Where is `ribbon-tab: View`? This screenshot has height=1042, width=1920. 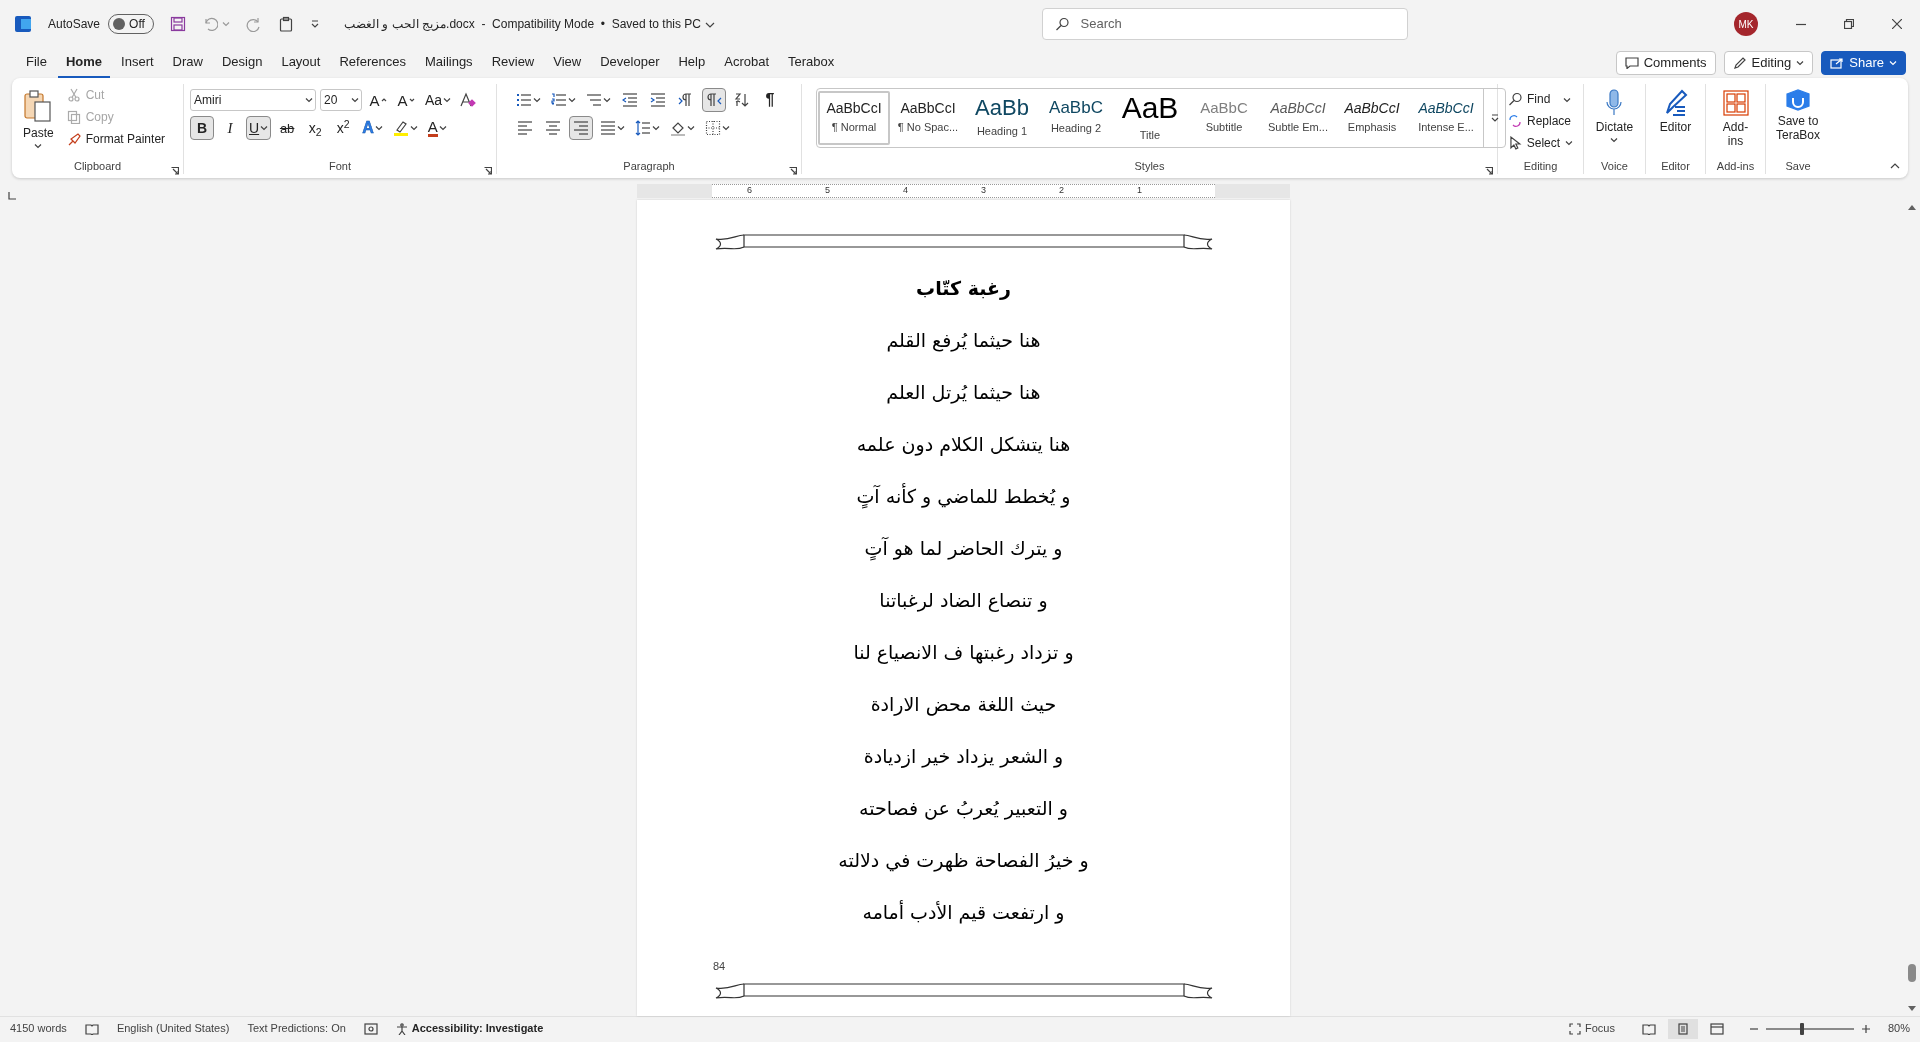 ribbon-tab: View is located at coordinates (567, 63).